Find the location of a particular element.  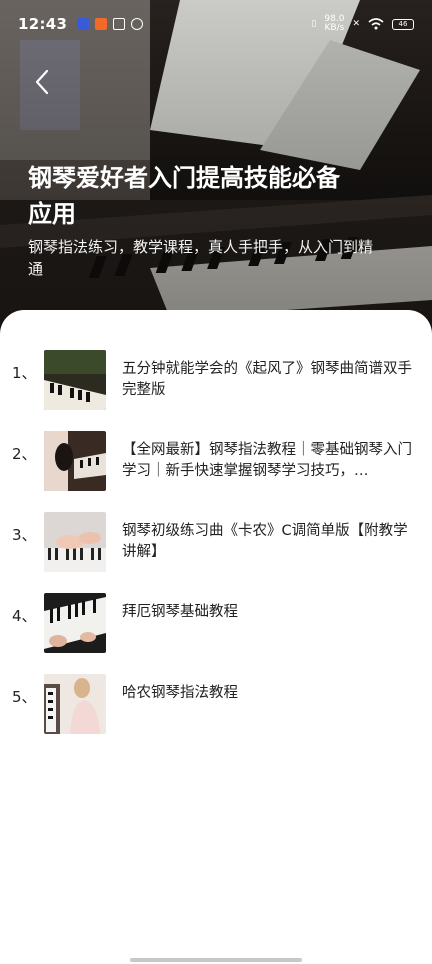

item-index: 1、 is located at coordinates (24, 373).